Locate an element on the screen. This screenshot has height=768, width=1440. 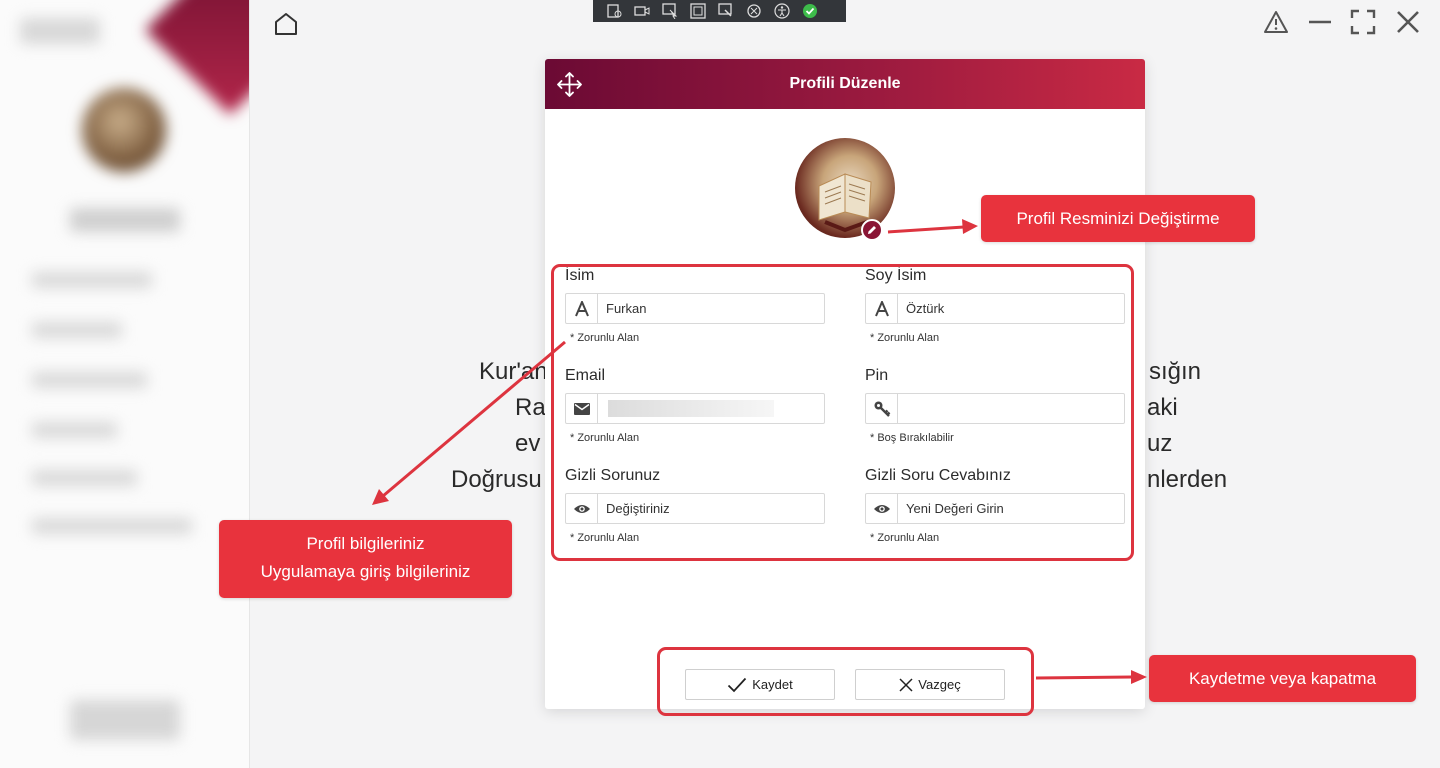
select-element-icon is located at coordinates (670, 11).